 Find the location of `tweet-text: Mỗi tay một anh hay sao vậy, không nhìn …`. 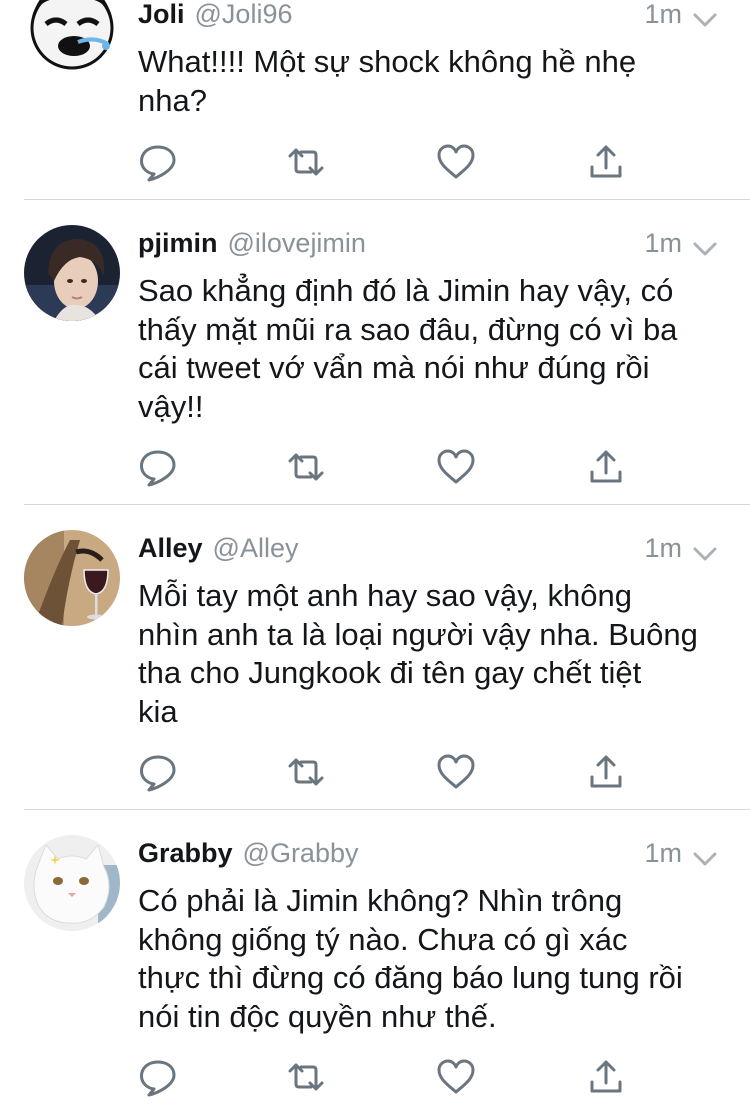

tweet-text: Mỗi tay một anh hay sao vậy, không nhìn … is located at coordinates (424, 654).